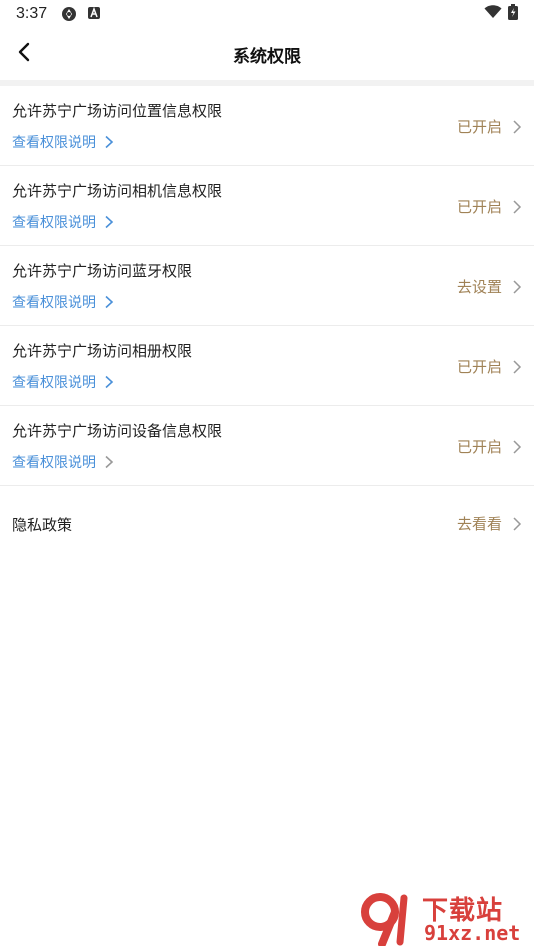  What do you see at coordinates (267, 14) in the screenshot?
I see `status-bar: 3:37` at bounding box center [267, 14].